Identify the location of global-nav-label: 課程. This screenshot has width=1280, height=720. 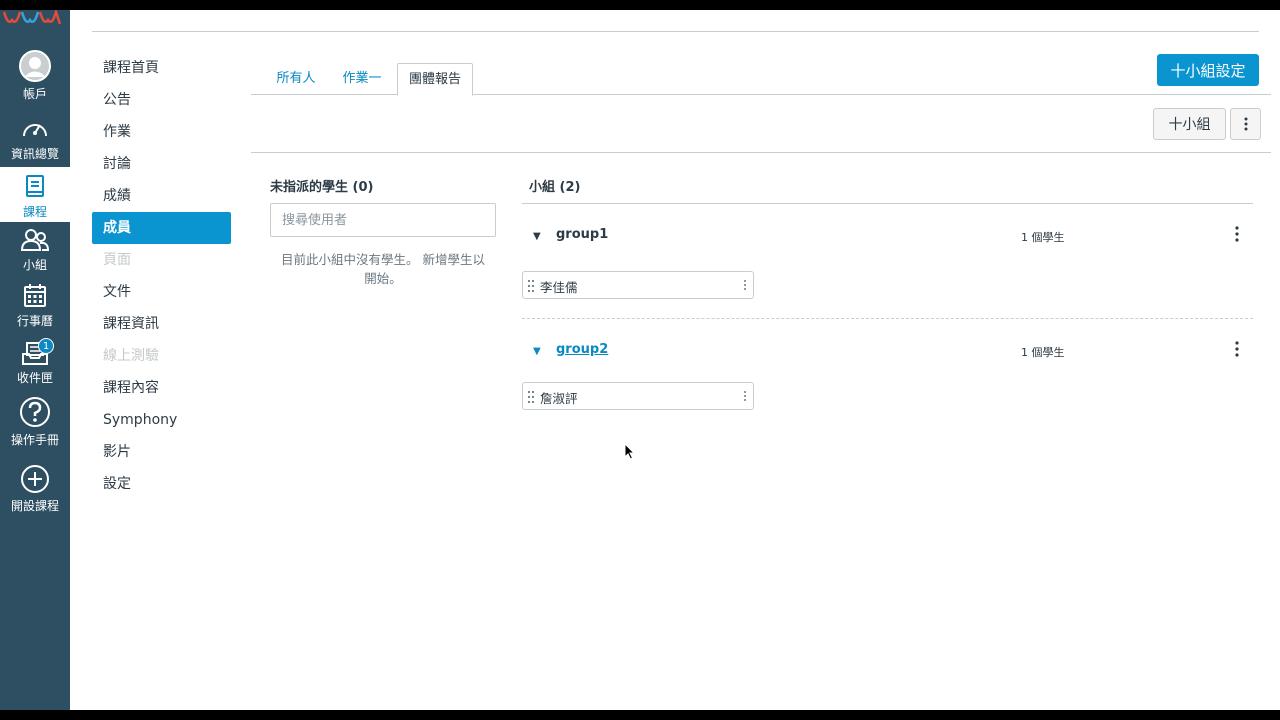
(34, 212).